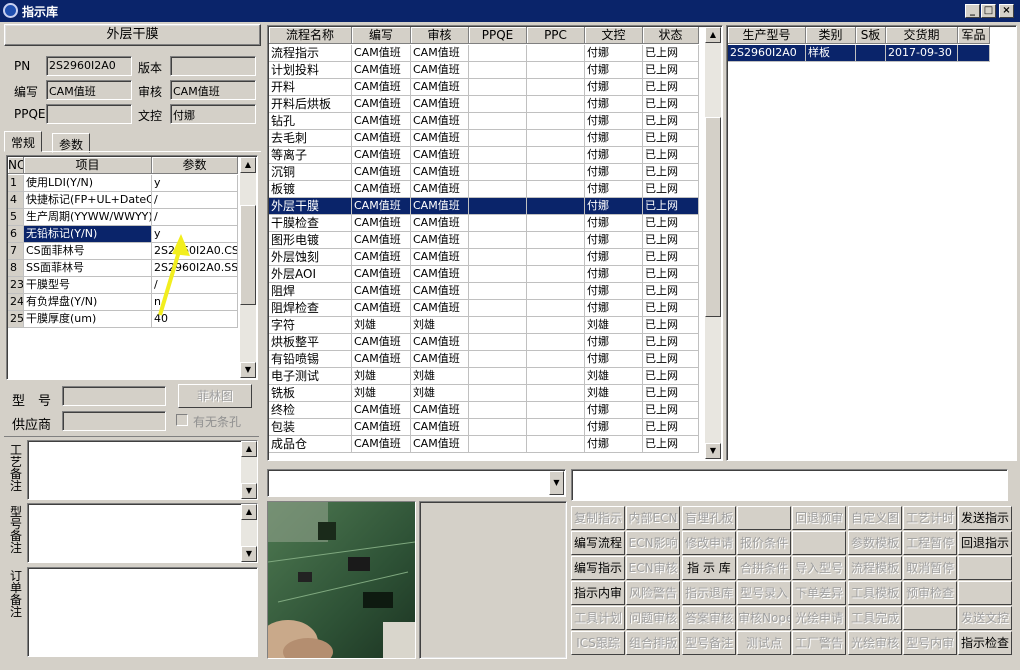  I want to click on param-row-number: 8, so click(16, 268).